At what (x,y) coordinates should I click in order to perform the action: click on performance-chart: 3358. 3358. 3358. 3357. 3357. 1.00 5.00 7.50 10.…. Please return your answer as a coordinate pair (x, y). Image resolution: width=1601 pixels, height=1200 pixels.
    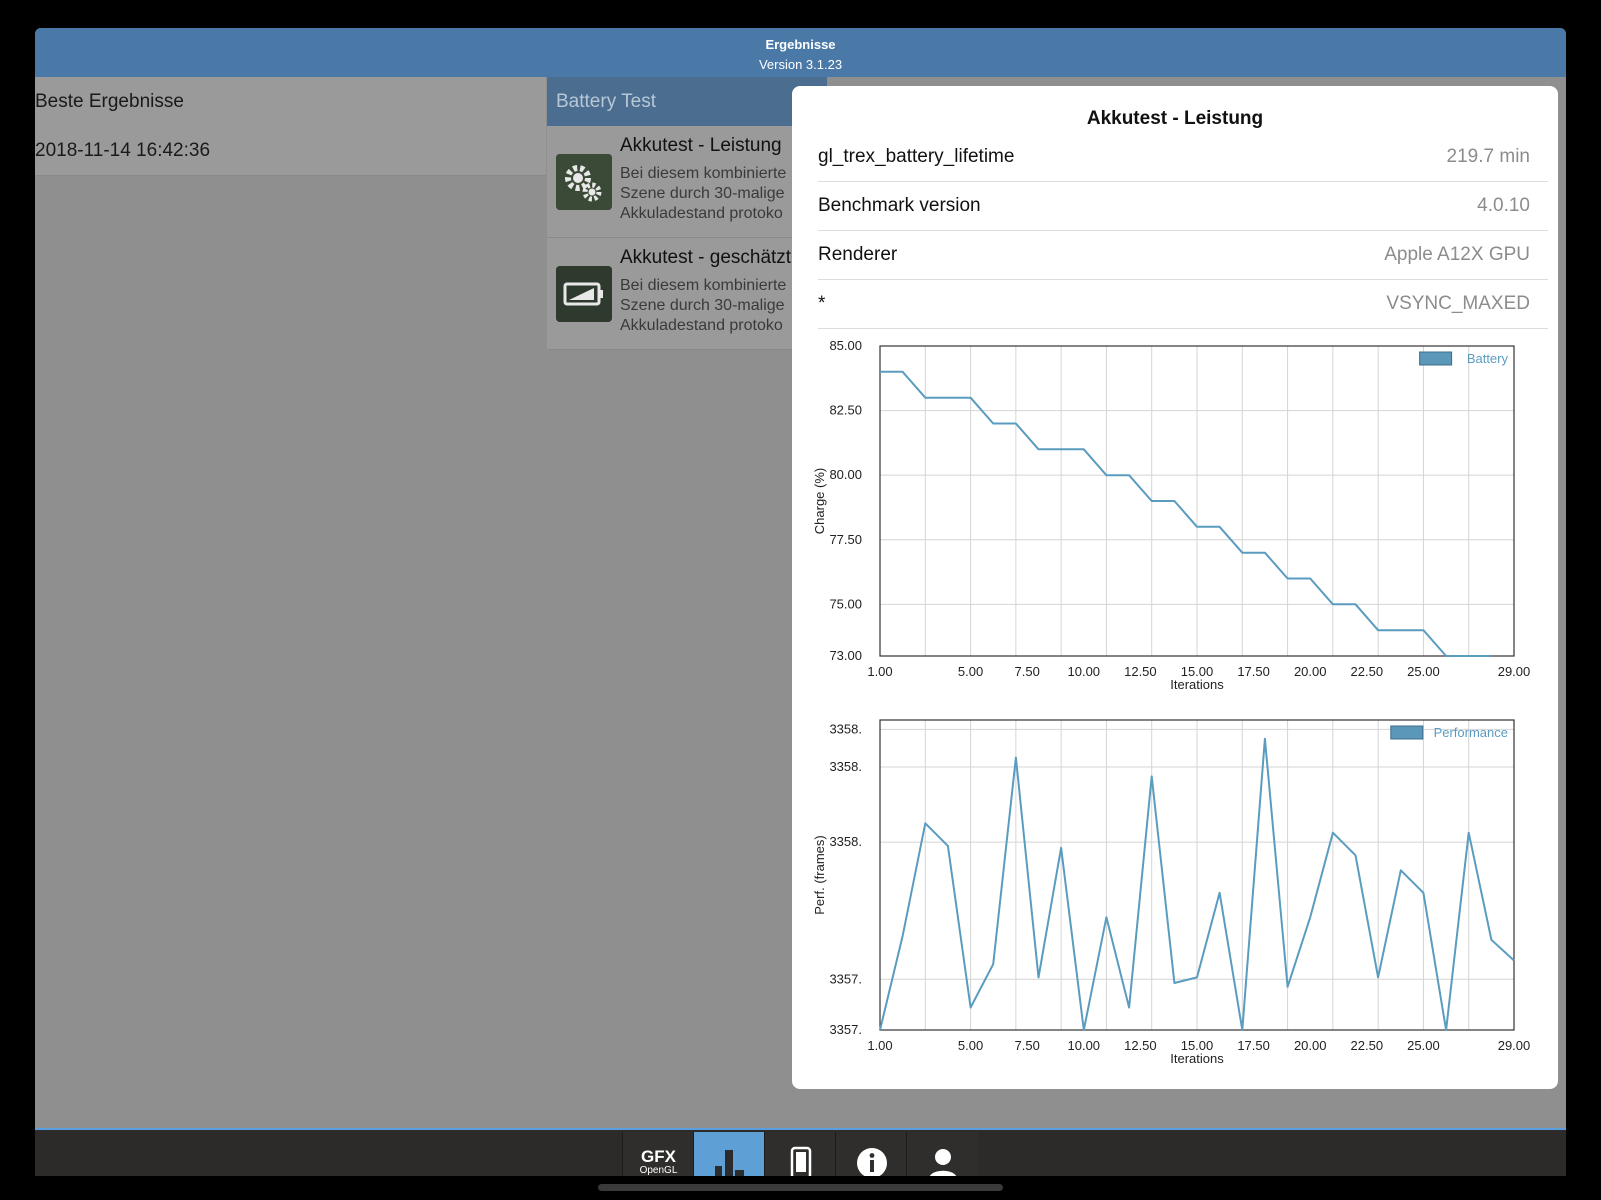
    Looking at the image, I should click on (1175, 893).